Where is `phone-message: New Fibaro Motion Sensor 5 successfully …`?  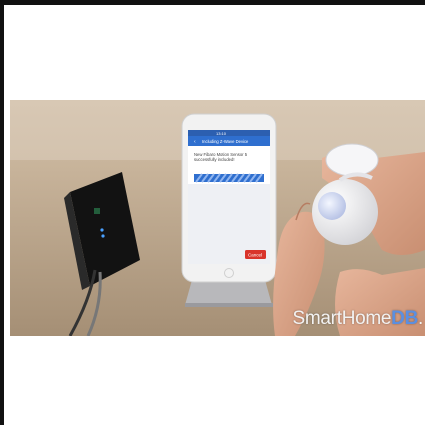 phone-message: New Fibaro Motion Sensor 5 successfully … is located at coordinates (221, 157).